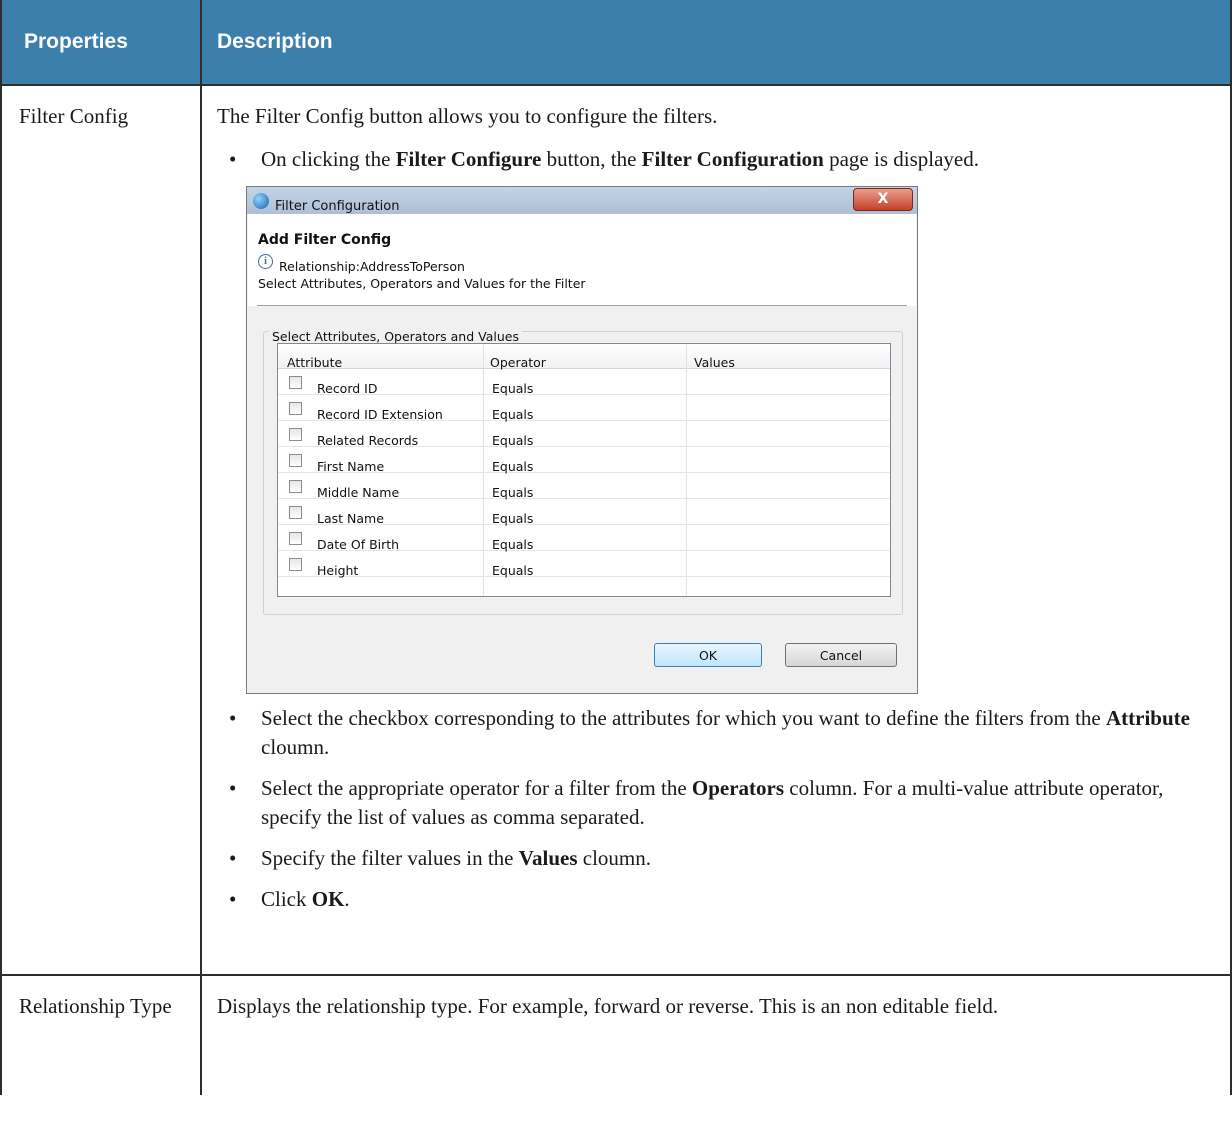  I want to click on grid-header: Attribute Operator Values, so click(584, 357).